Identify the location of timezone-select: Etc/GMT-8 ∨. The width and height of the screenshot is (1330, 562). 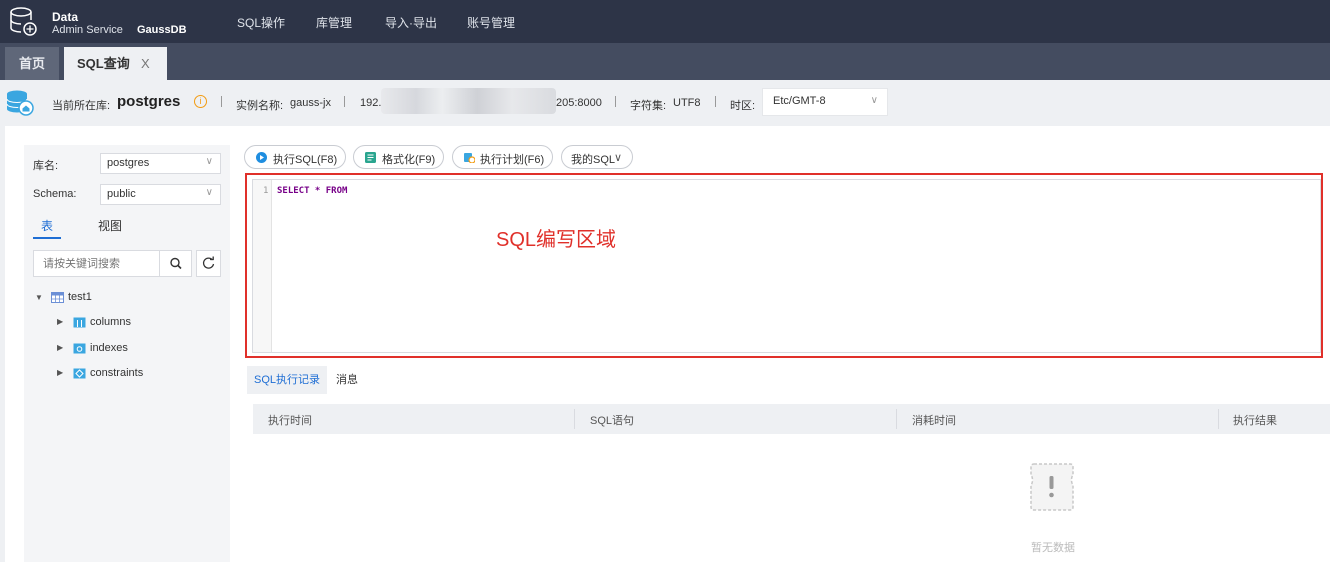
(825, 102).